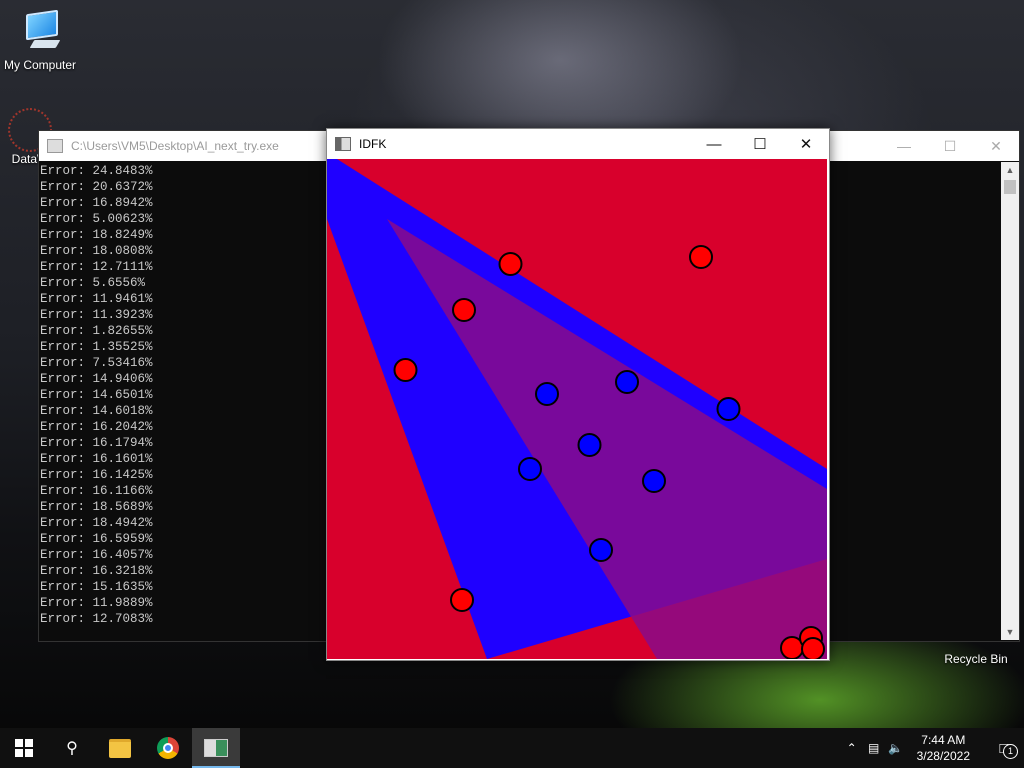 This screenshot has height=768, width=1024. What do you see at coordinates (943, 748) in the screenshot?
I see `clock: 7:44 AM 3/28/2022` at bounding box center [943, 748].